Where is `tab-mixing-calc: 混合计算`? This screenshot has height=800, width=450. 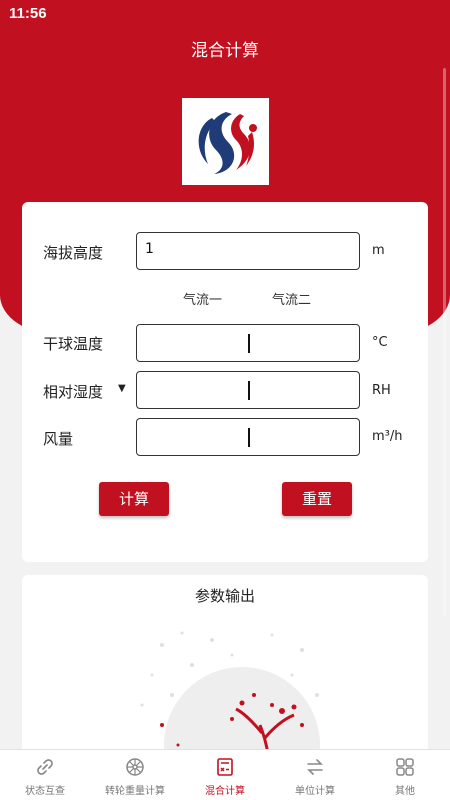
tab-mixing-calc: 混合计算 is located at coordinates (225, 775).